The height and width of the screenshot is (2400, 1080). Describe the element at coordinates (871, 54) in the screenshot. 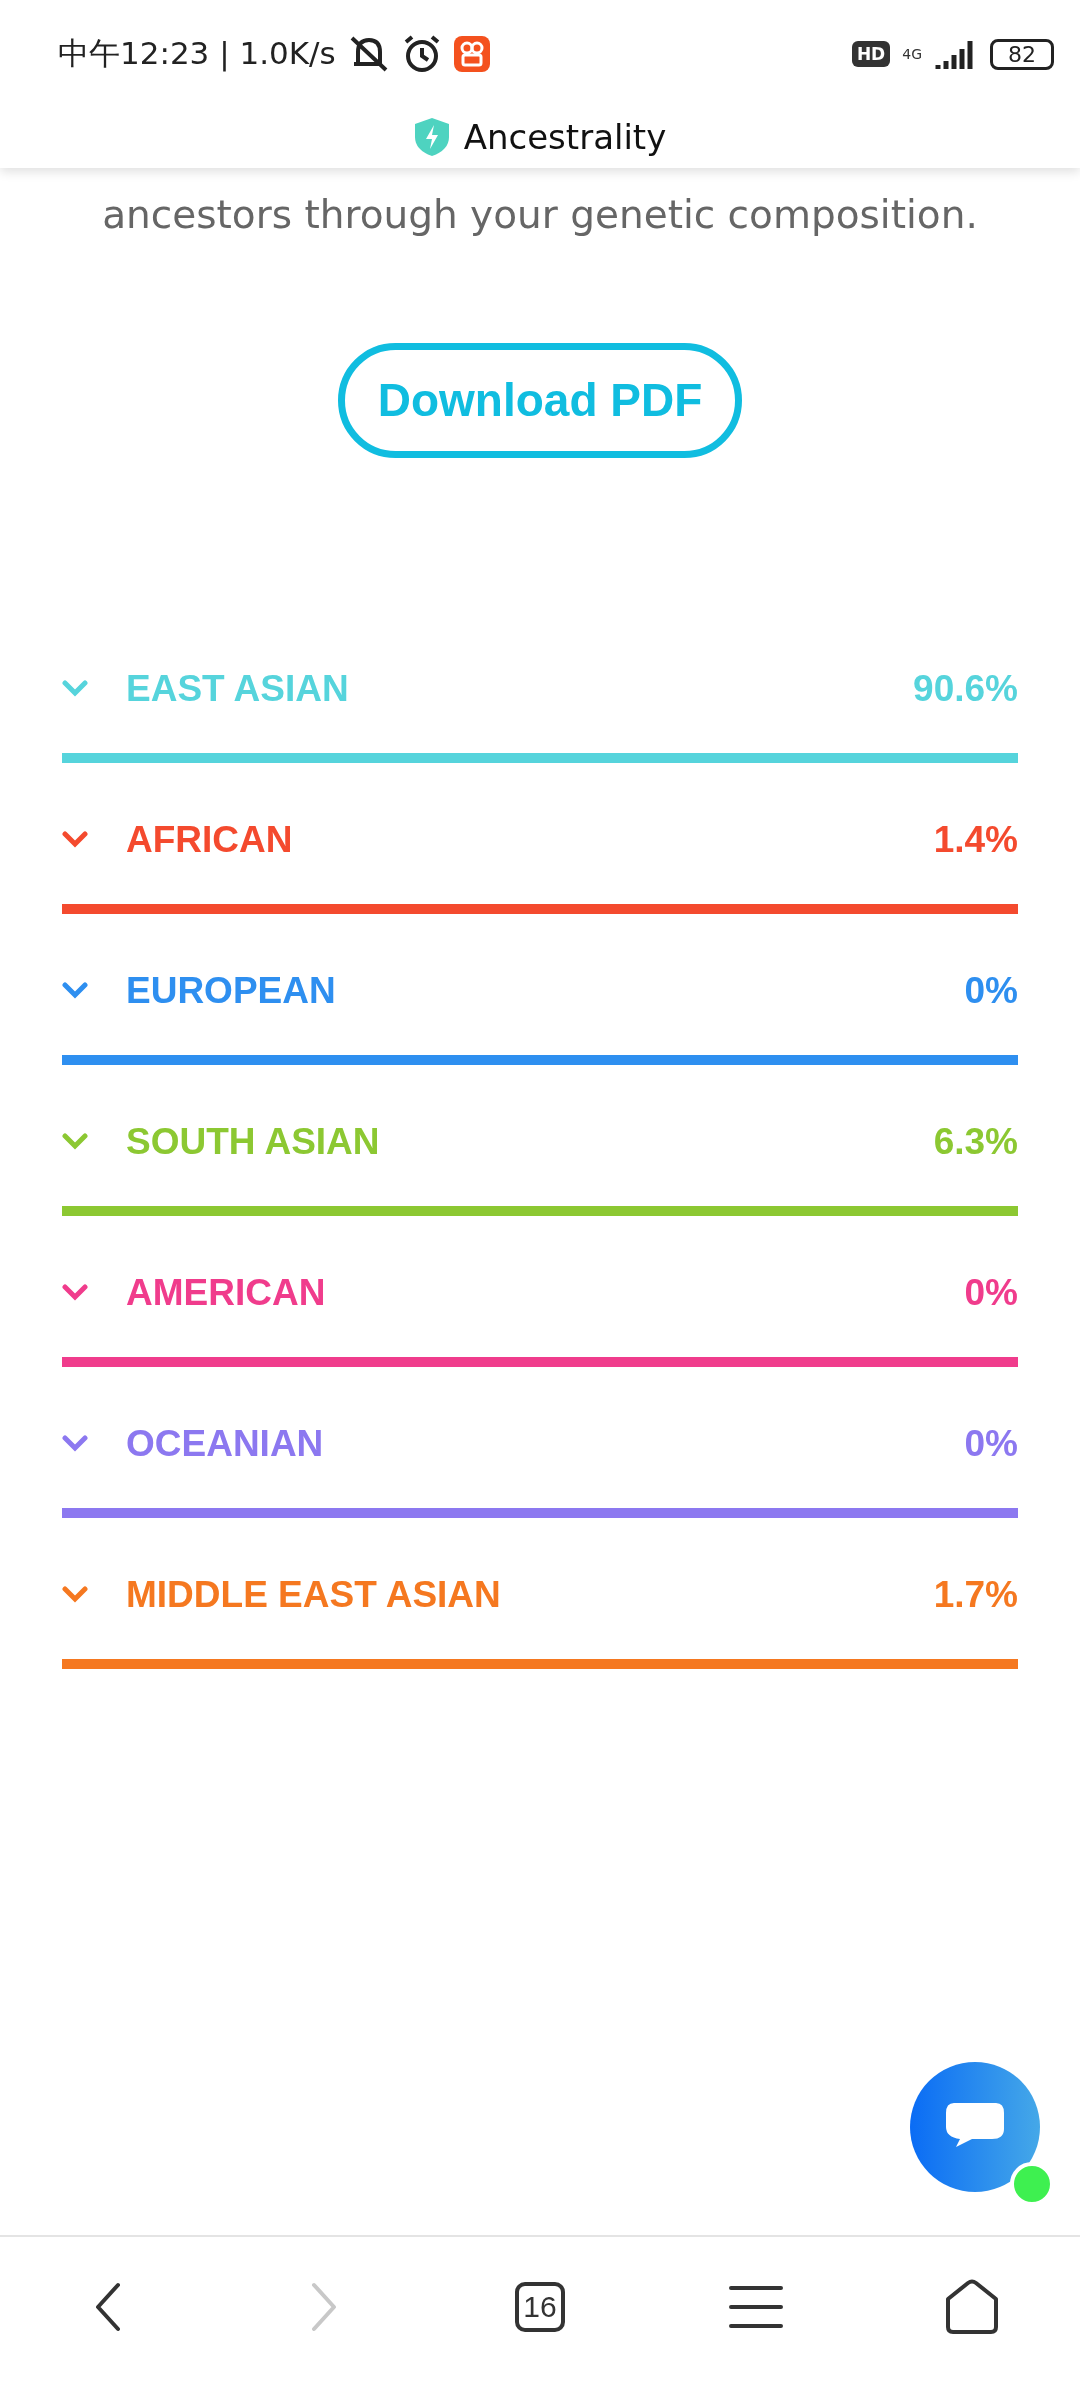

I see `hd-badge: HD` at that location.